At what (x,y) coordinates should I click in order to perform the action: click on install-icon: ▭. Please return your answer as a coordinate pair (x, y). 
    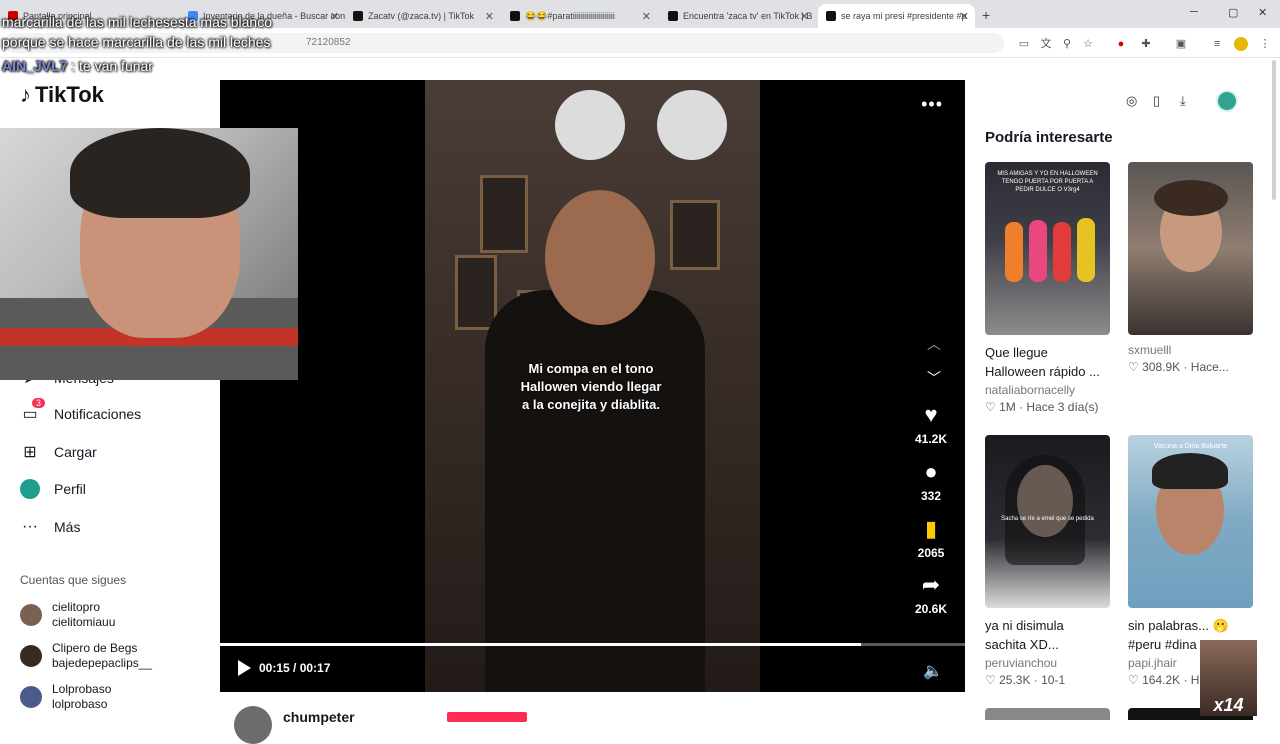
    Looking at the image, I should click on (1024, 44).